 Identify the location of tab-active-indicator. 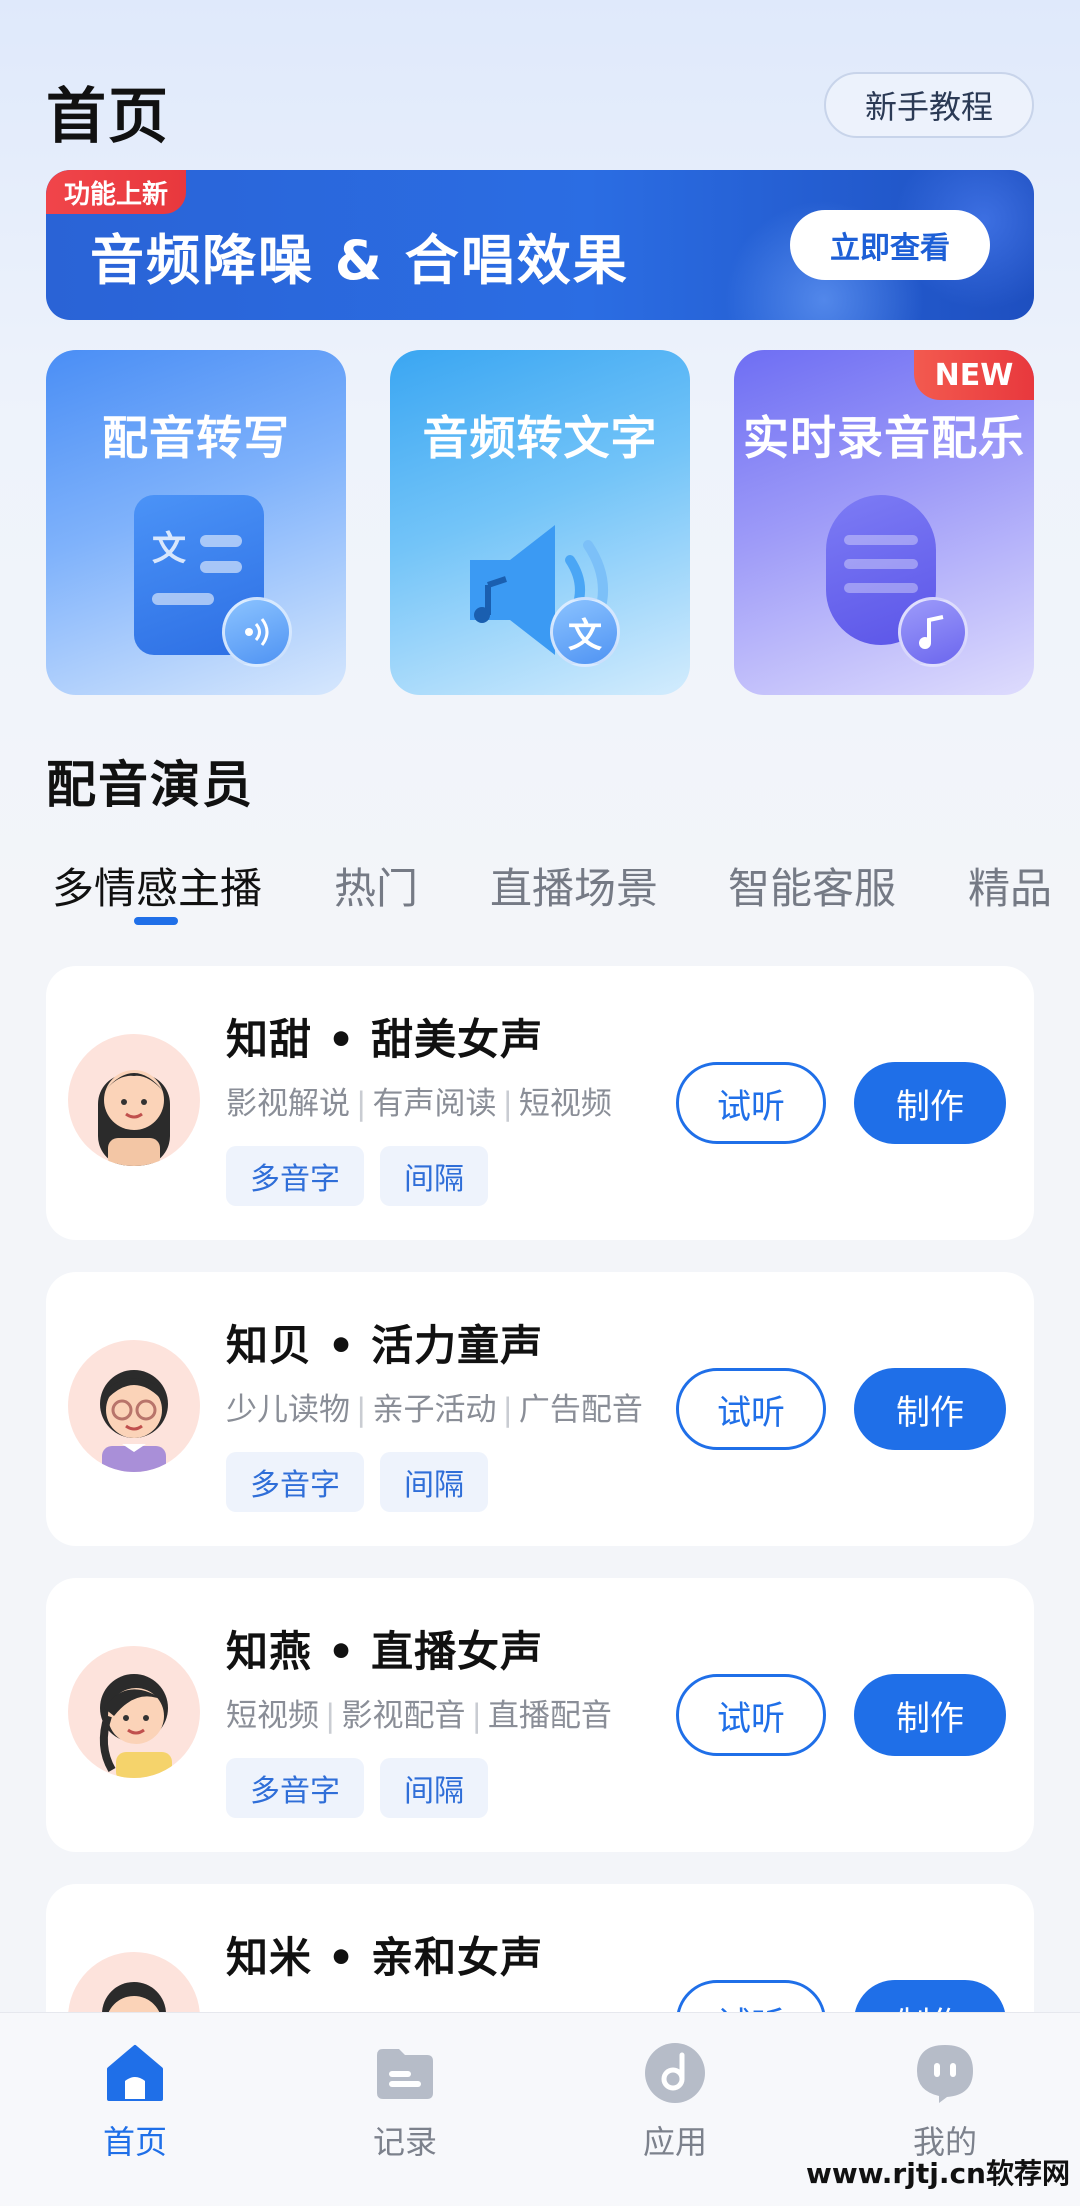
(156, 921).